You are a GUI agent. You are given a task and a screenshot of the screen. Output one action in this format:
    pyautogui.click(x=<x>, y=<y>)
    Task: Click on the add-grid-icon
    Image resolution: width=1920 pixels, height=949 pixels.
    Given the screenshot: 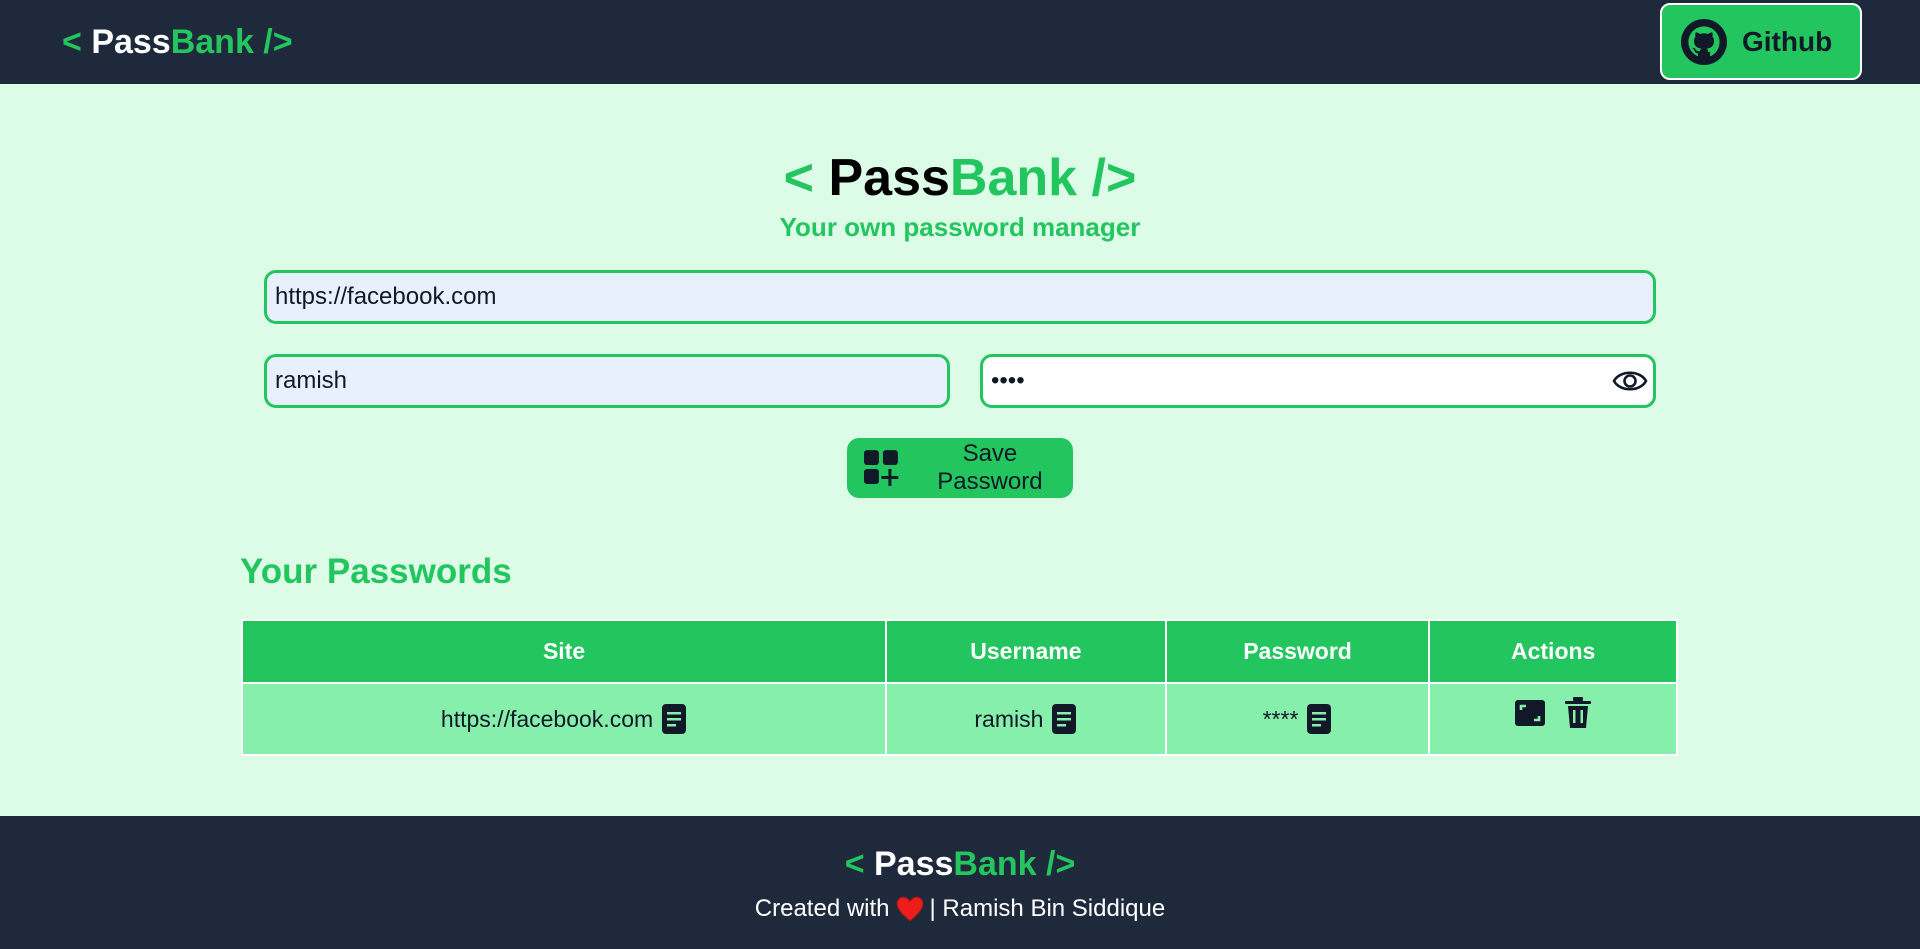 What is the action you would take?
    pyautogui.click(x=881, y=468)
    